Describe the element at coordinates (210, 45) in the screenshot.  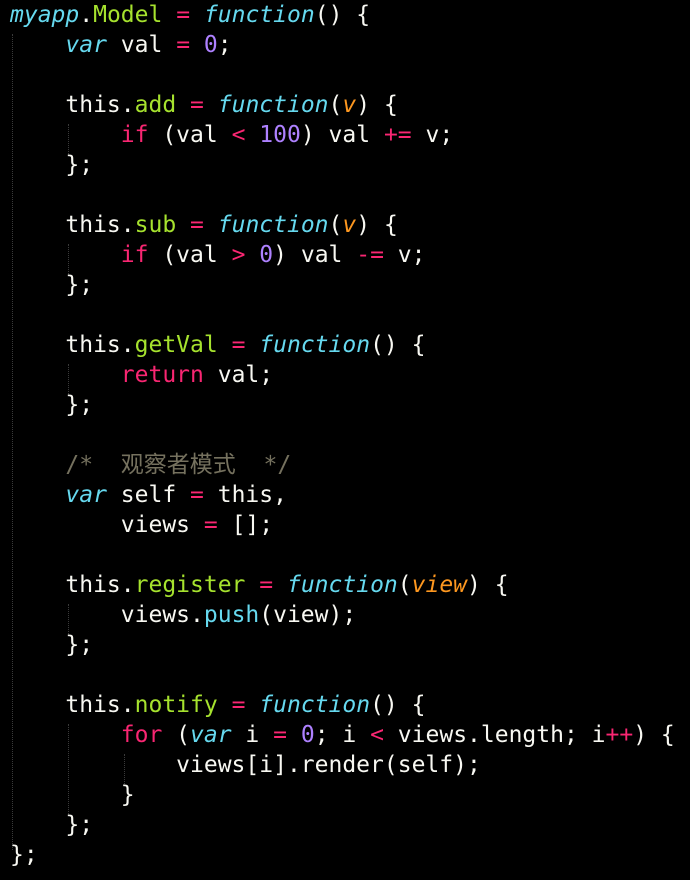
I see `code-token: 0` at that location.